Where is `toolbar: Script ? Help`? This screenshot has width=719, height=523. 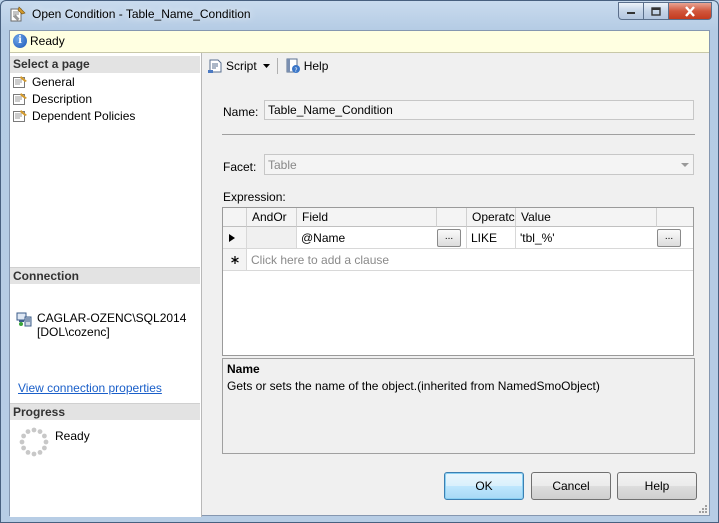
toolbar: Script ? Help is located at coordinates (455, 66).